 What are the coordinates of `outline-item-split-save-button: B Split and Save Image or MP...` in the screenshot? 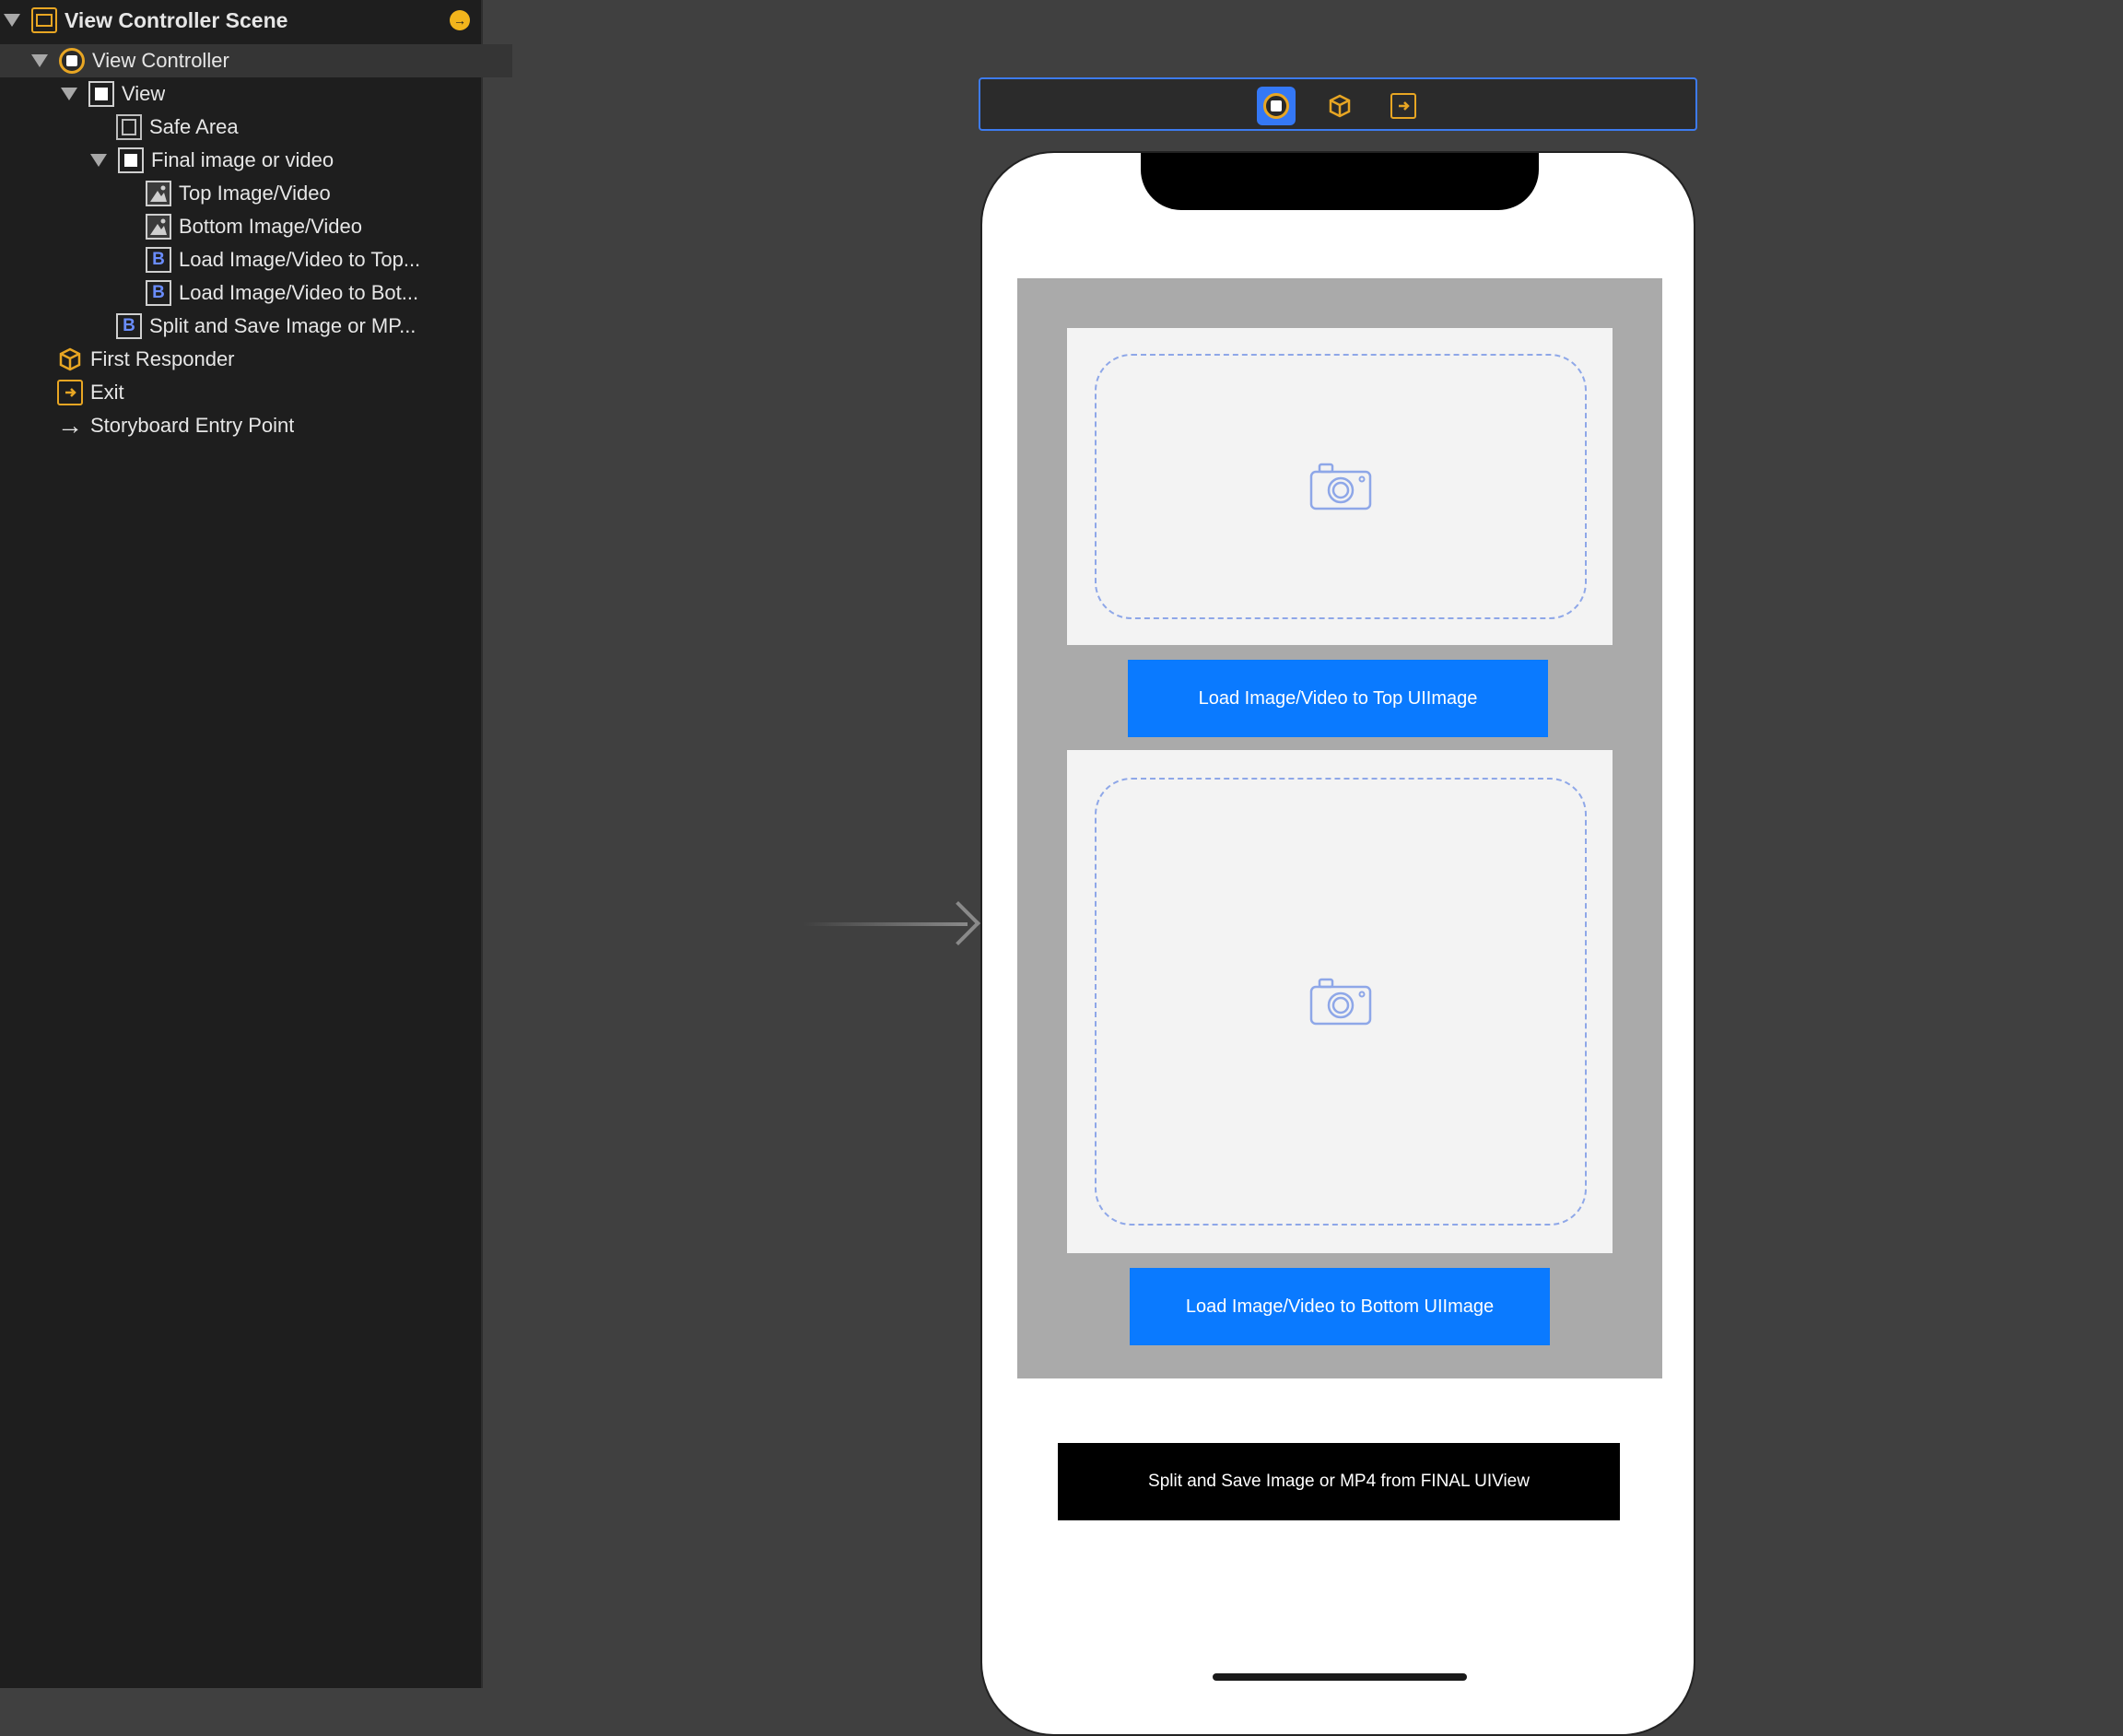 It's located at (298, 326).